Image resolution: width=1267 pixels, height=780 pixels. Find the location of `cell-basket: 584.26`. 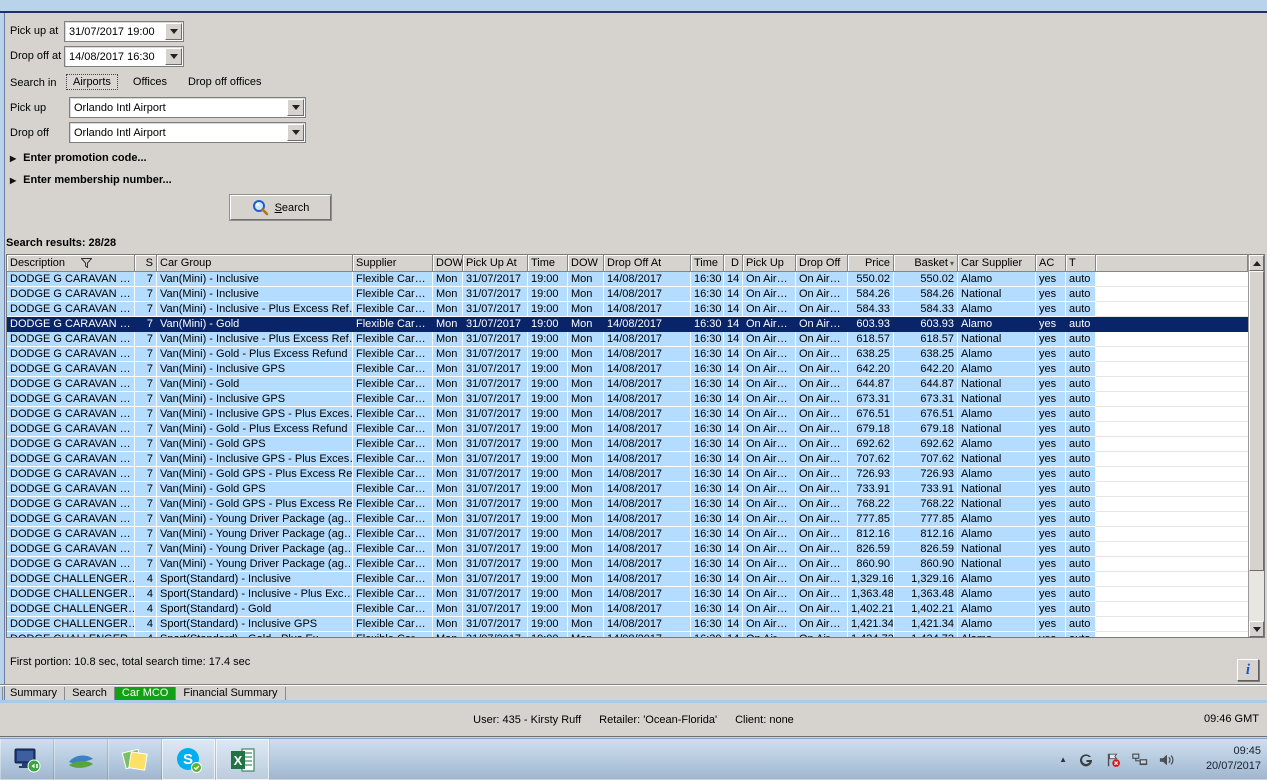

cell-basket: 584.26 is located at coordinates (926, 294).